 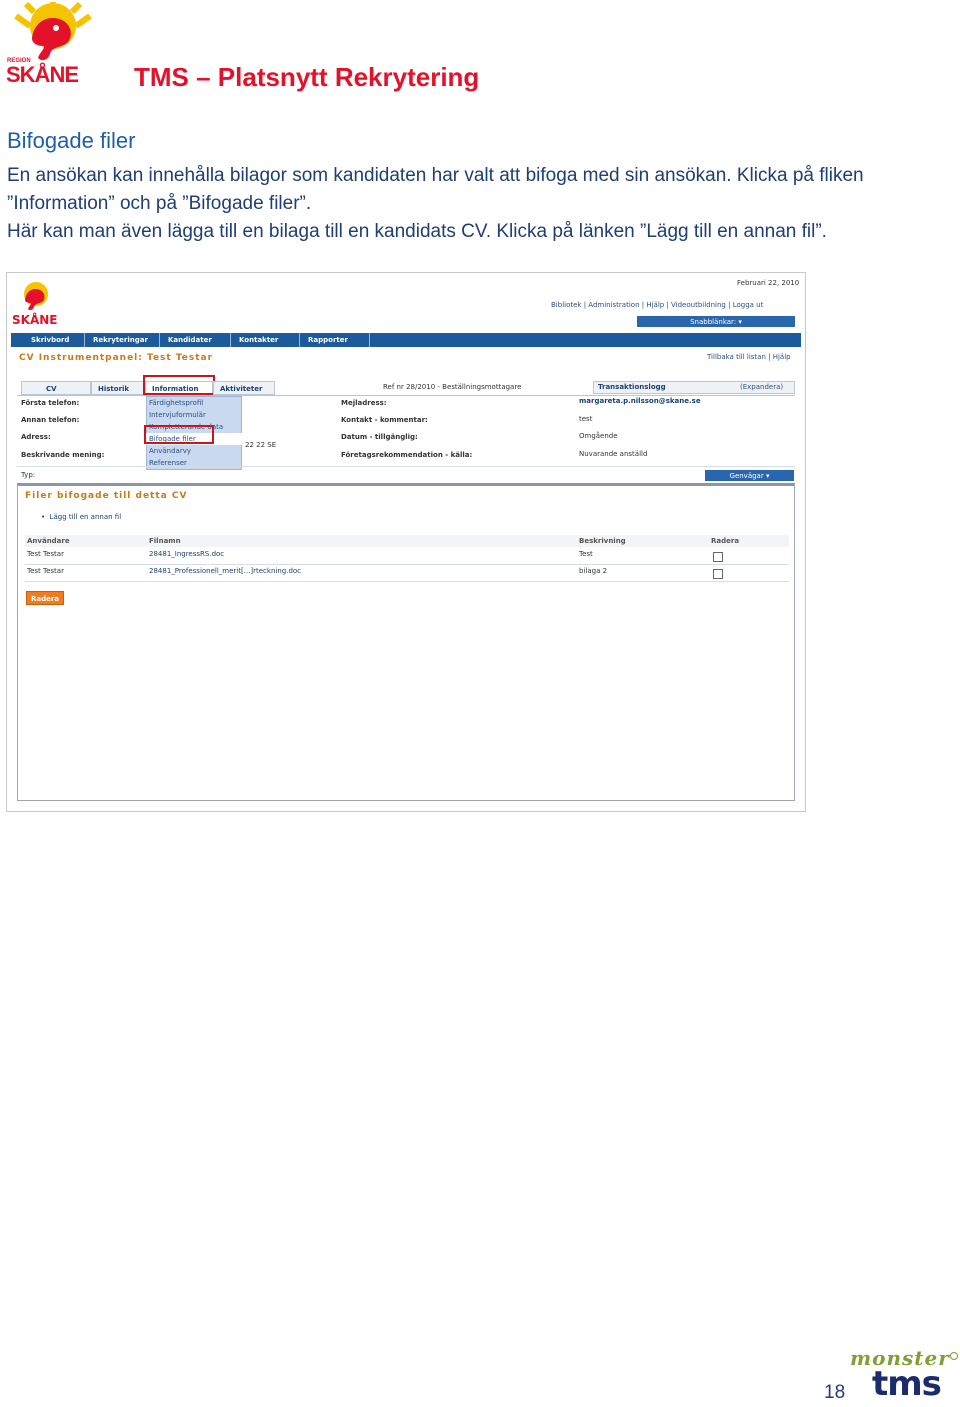 I want to click on snabblankar-dropdown: Snabblänkar: ▾, so click(x=716, y=321).